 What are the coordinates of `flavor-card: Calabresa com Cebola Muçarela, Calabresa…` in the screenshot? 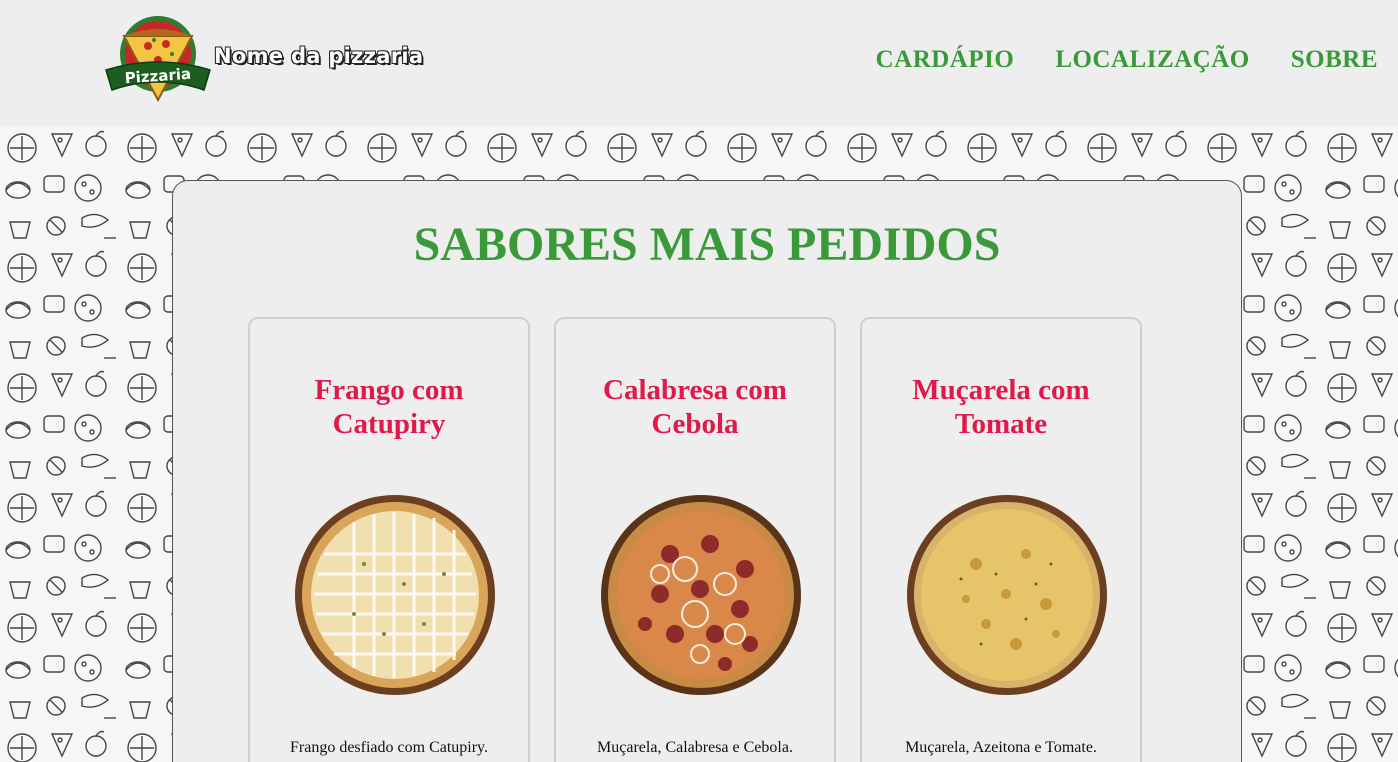 It's located at (695, 539).